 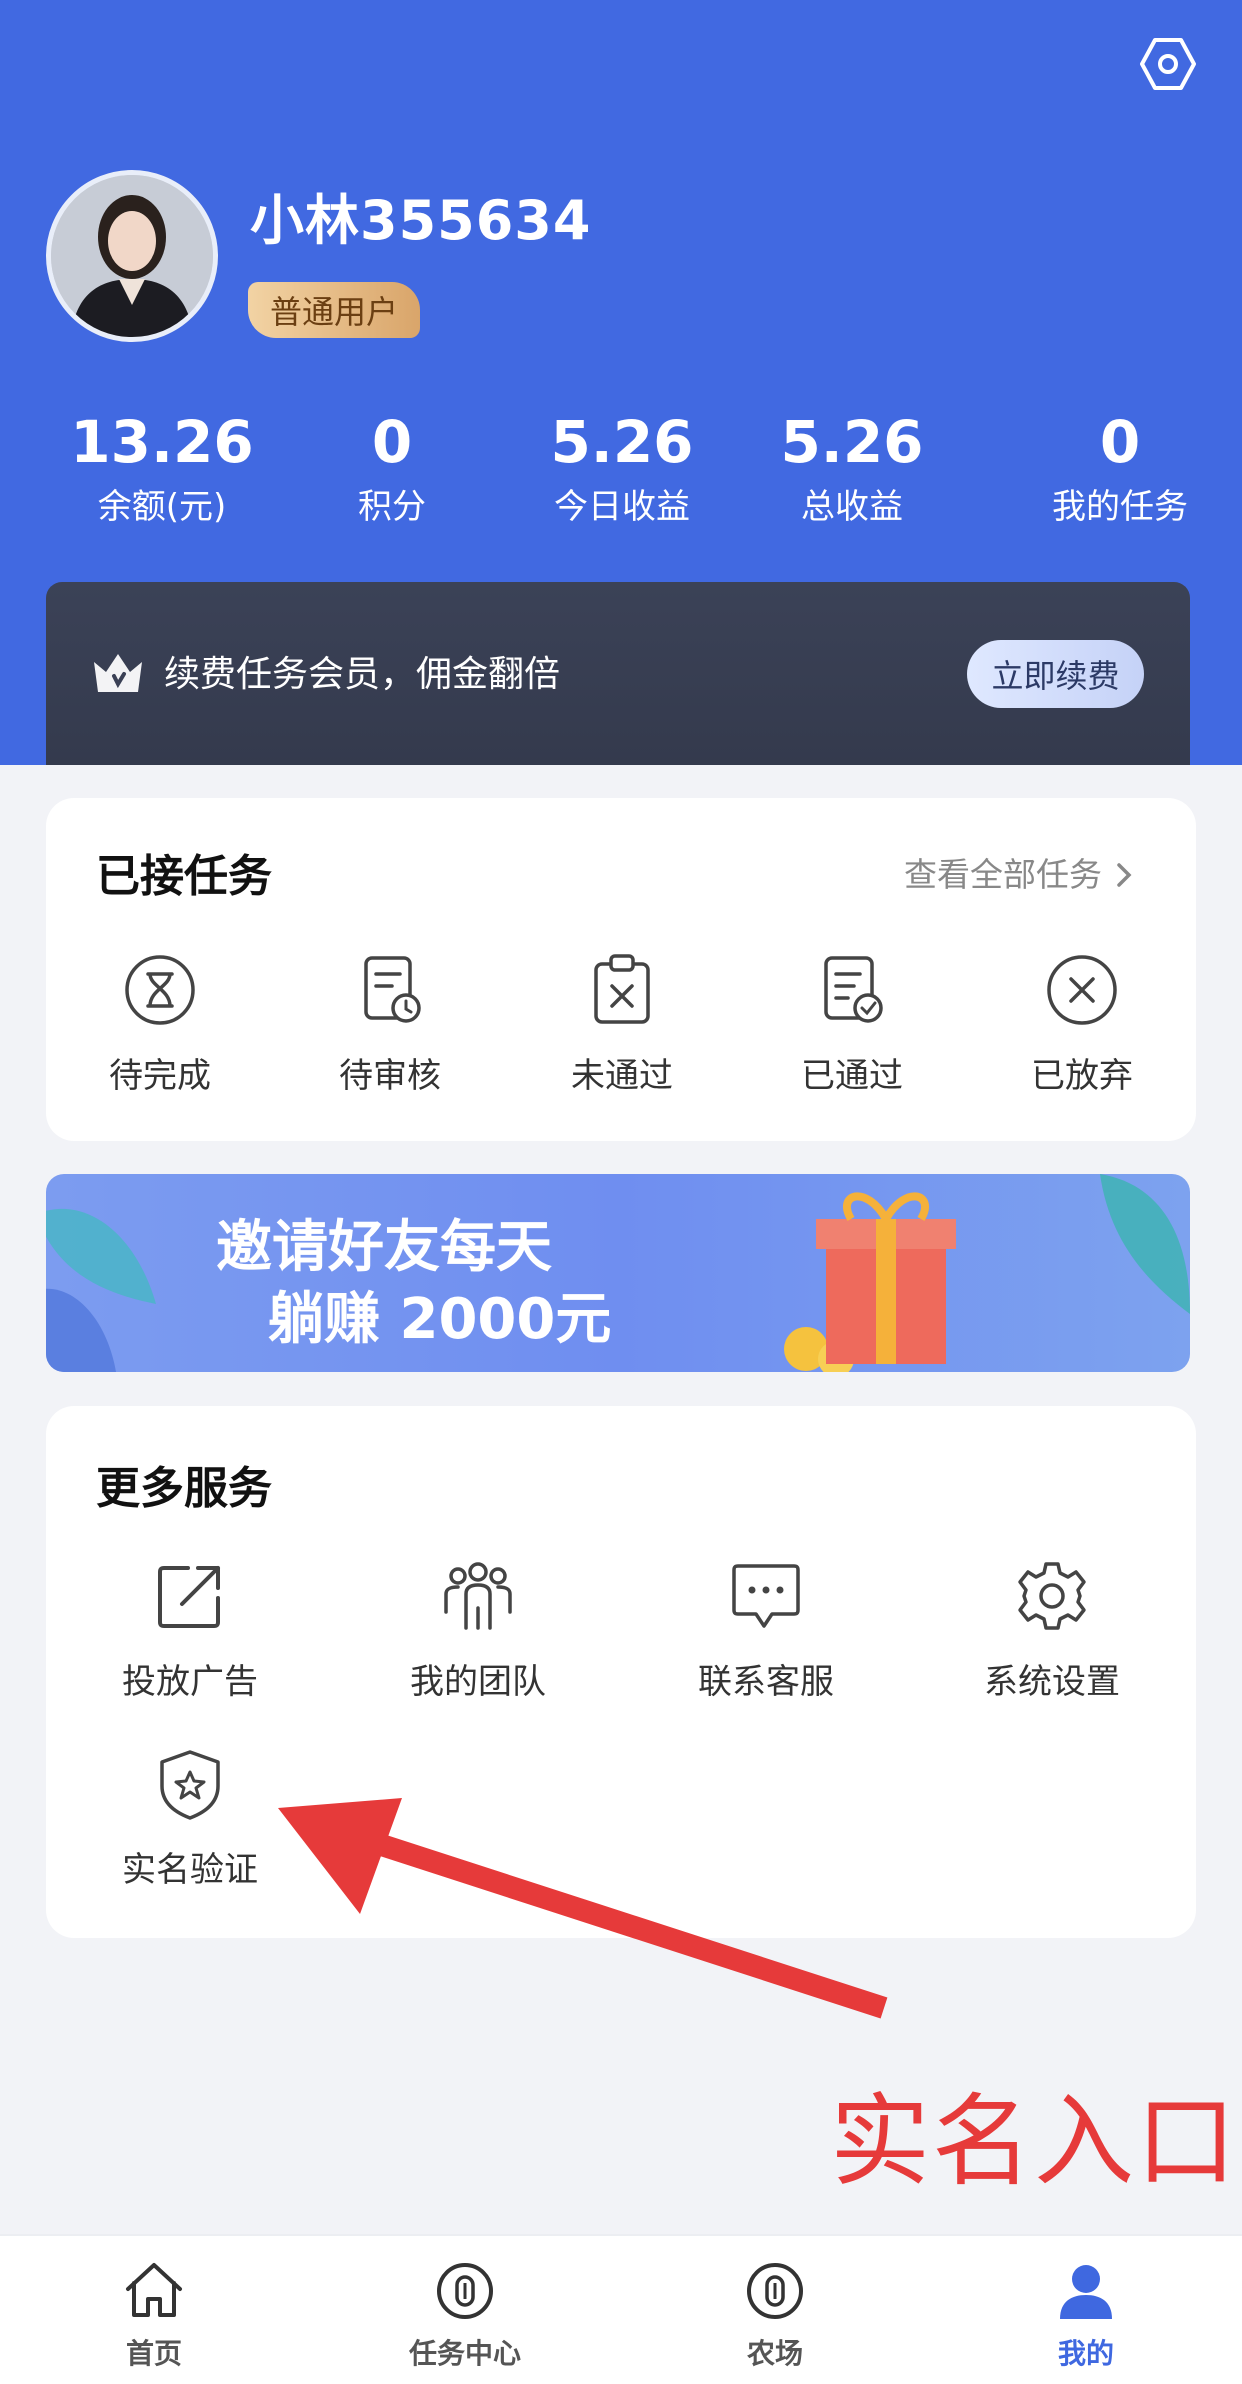 What do you see at coordinates (1052, 1682) in the screenshot?
I see `service-label: 系统设置` at bounding box center [1052, 1682].